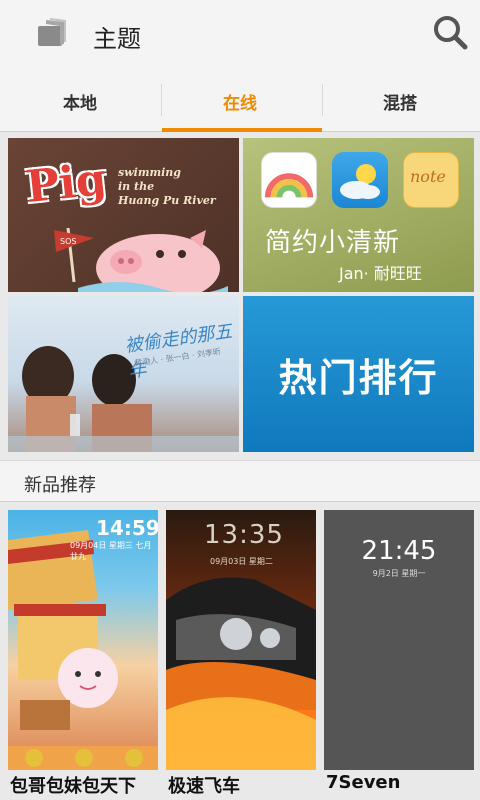  Describe the element at coordinates (83, 640) in the screenshot. I see `theme-card-baoge: 14:59 09月04日 星期三 七月廿九` at that location.